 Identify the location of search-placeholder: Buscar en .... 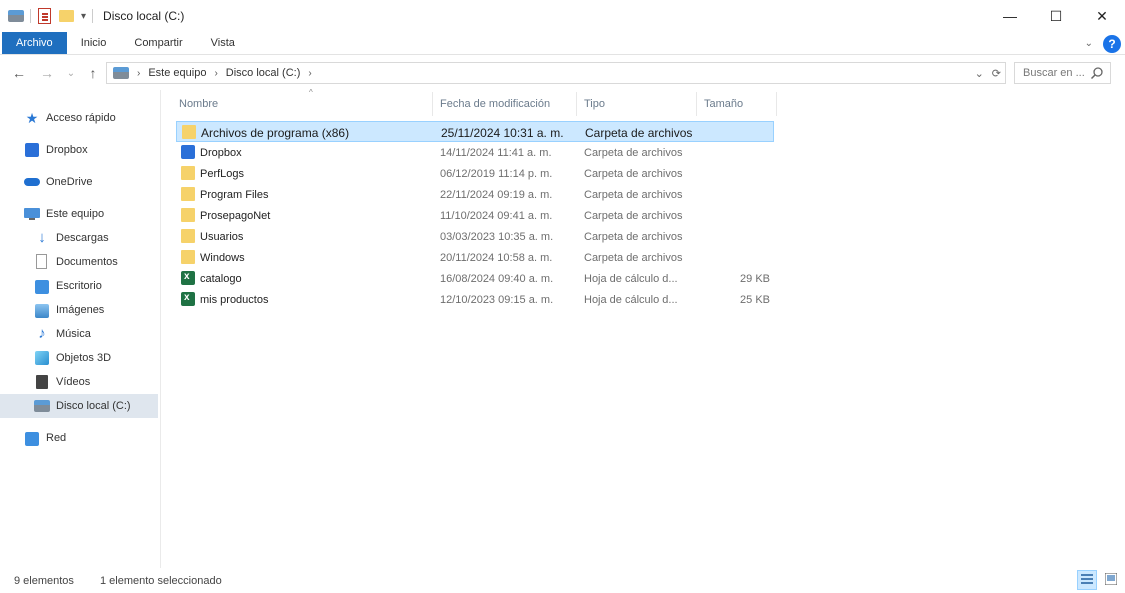
(1054, 73).